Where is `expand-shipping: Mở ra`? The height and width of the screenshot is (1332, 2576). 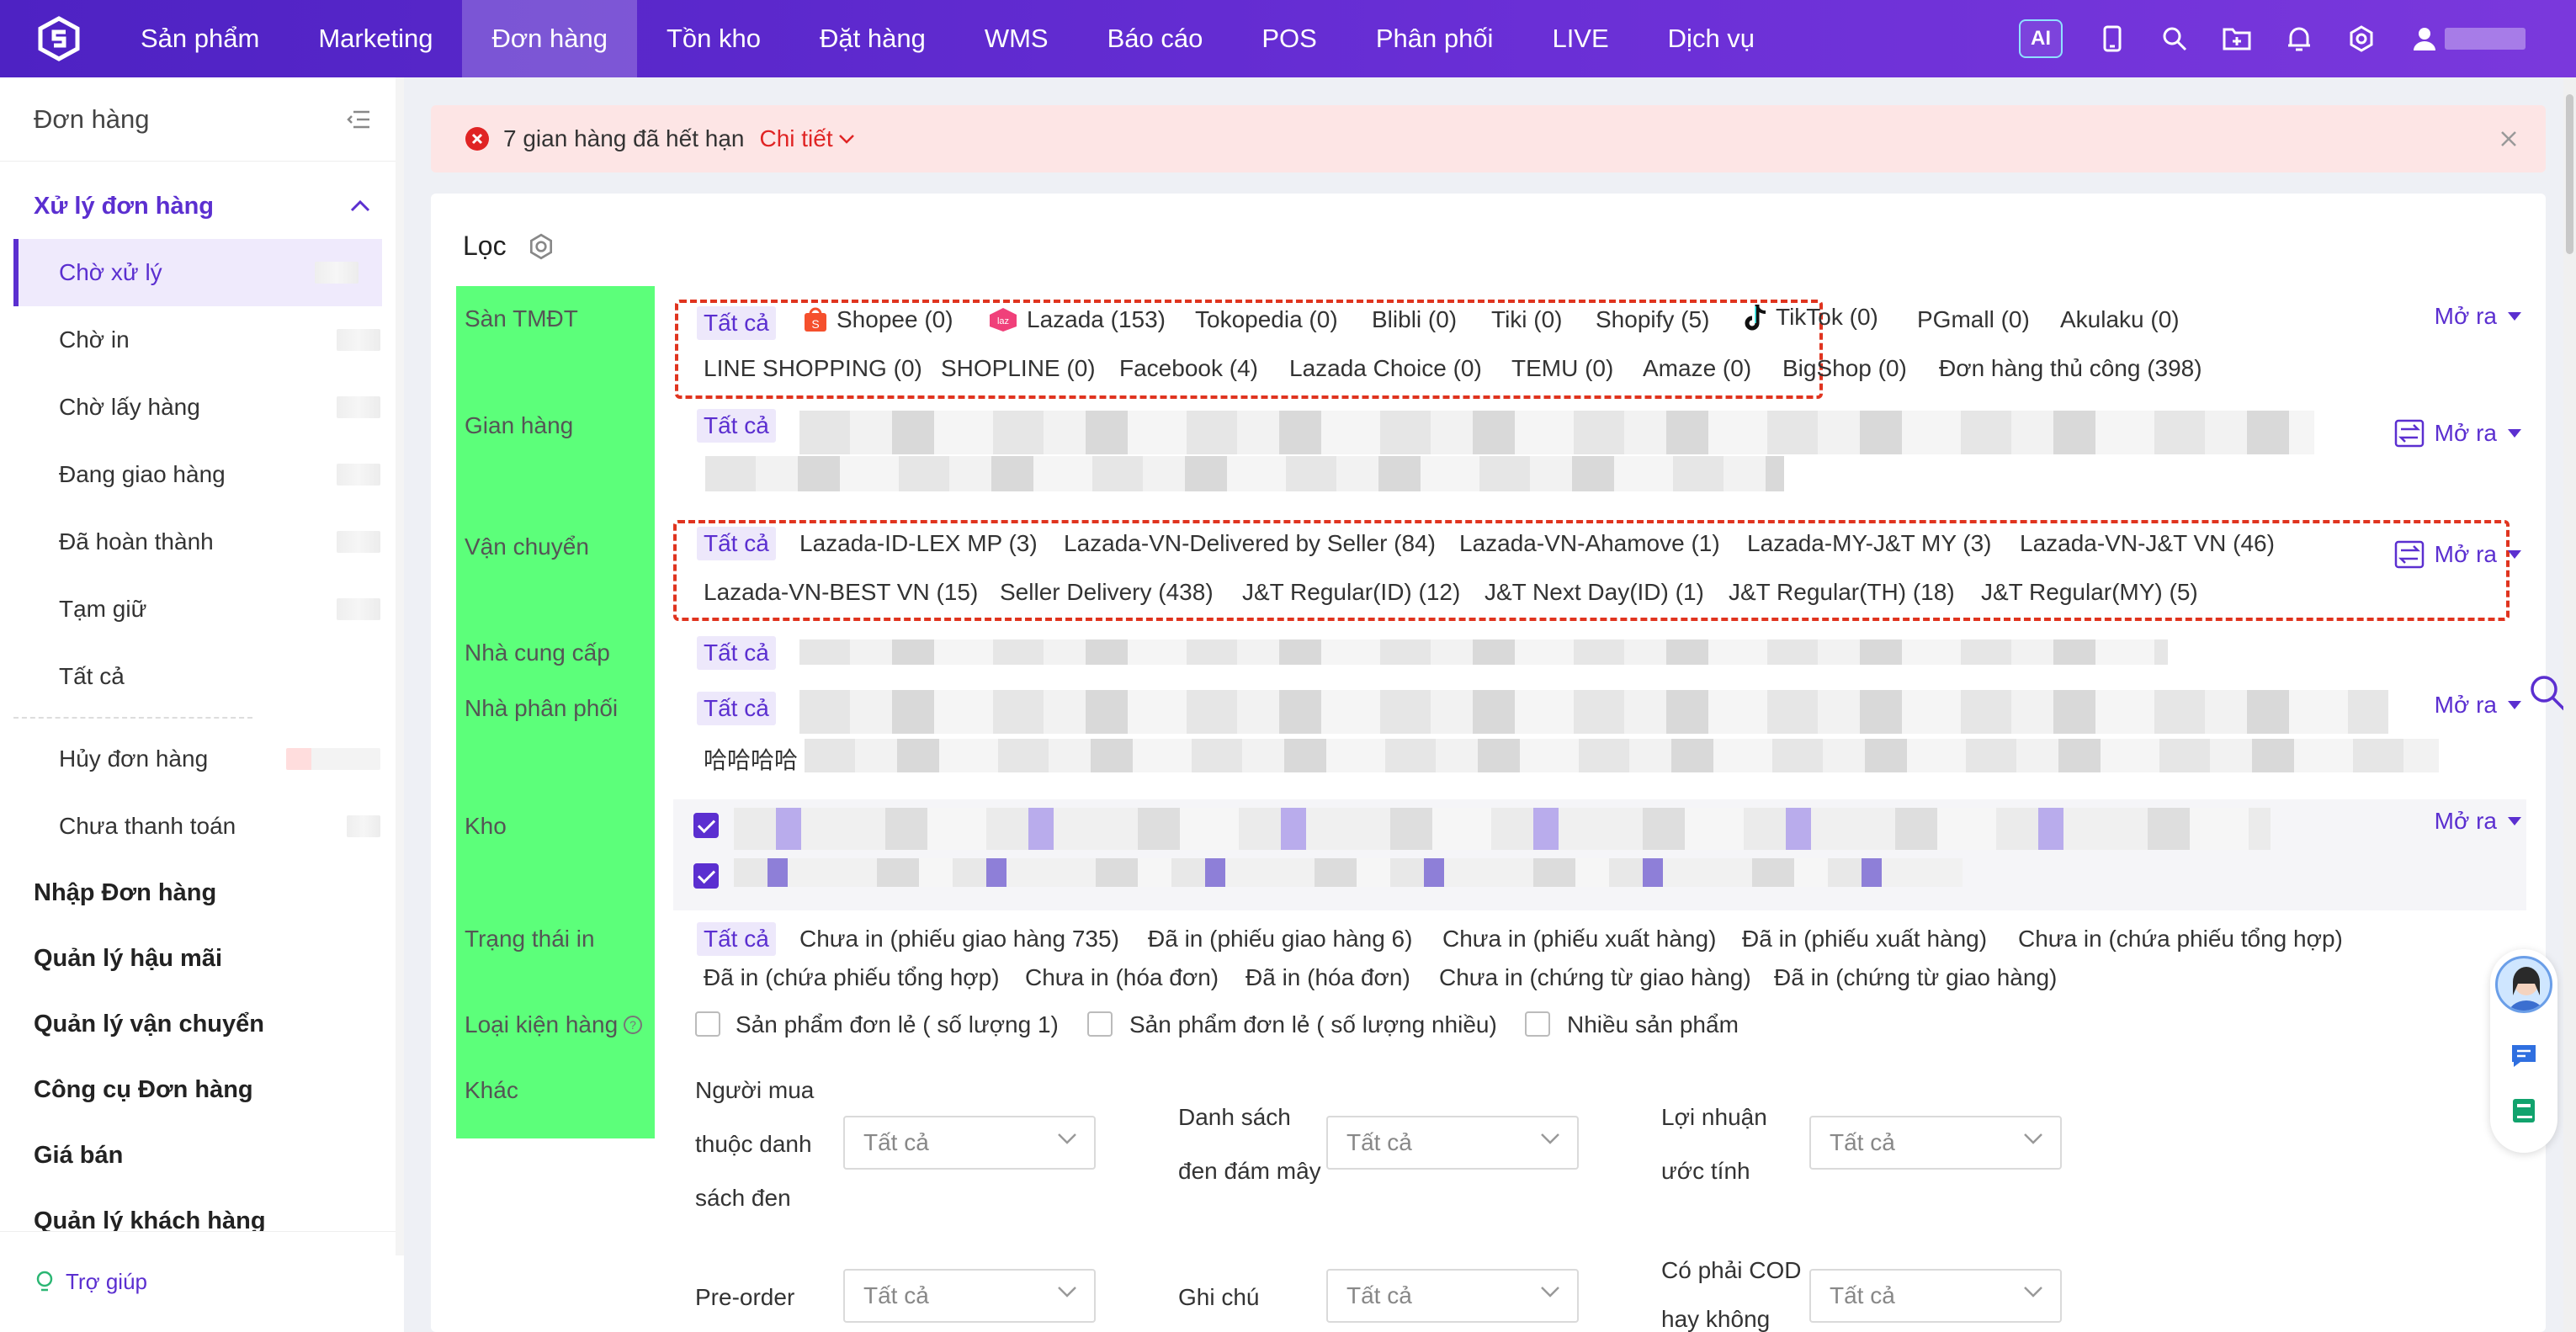 expand-shipping: Mở ra is located at coordinates (2458, 554).